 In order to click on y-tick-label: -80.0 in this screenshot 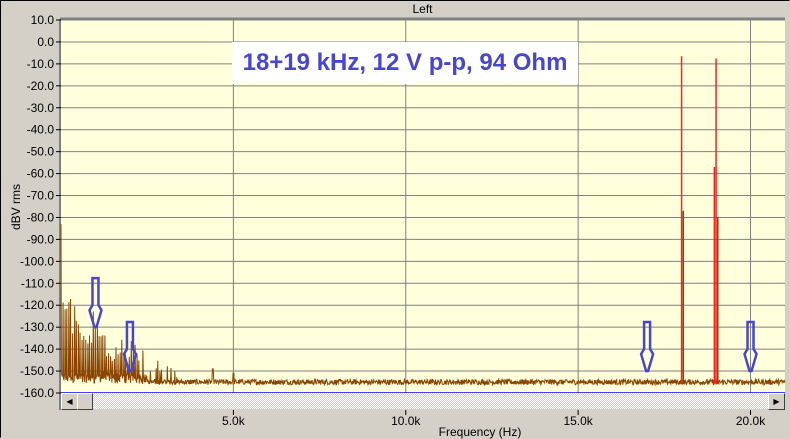, I will do `click(41, 217)`.